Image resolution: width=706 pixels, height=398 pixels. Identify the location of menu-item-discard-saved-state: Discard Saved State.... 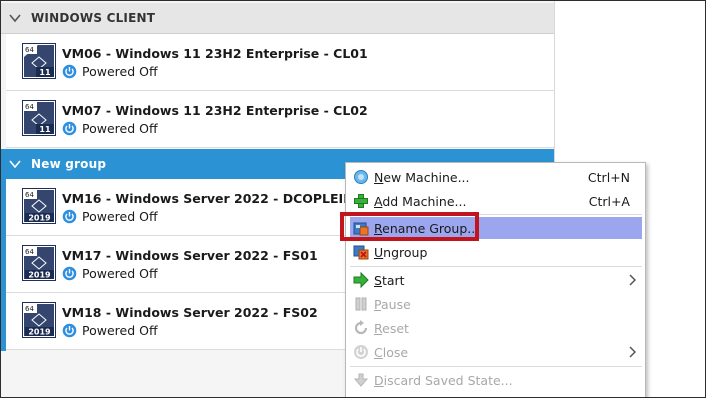
(496, 380).